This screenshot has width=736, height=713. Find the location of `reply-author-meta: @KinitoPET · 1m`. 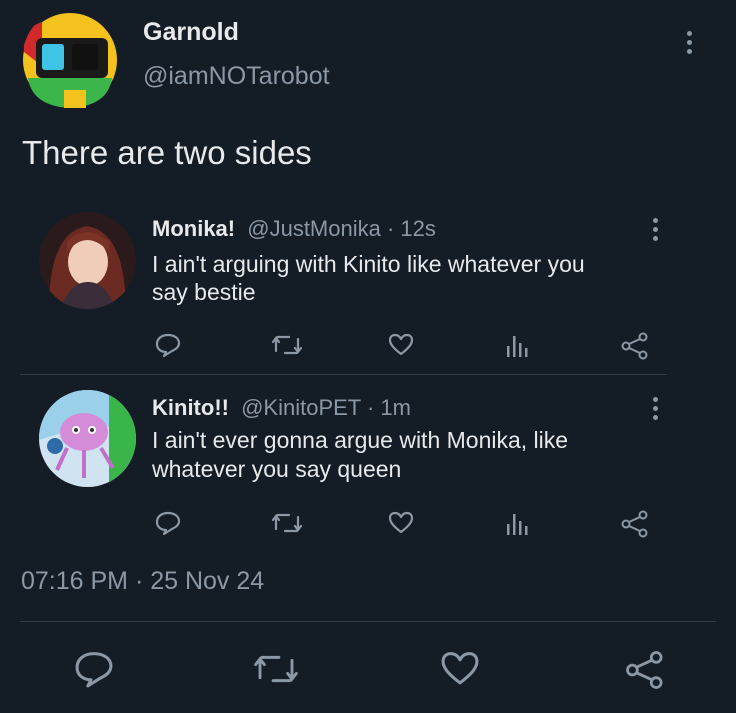

reply-author-meta: @KinitoPET · 1m is located at coordinates (326, 407).